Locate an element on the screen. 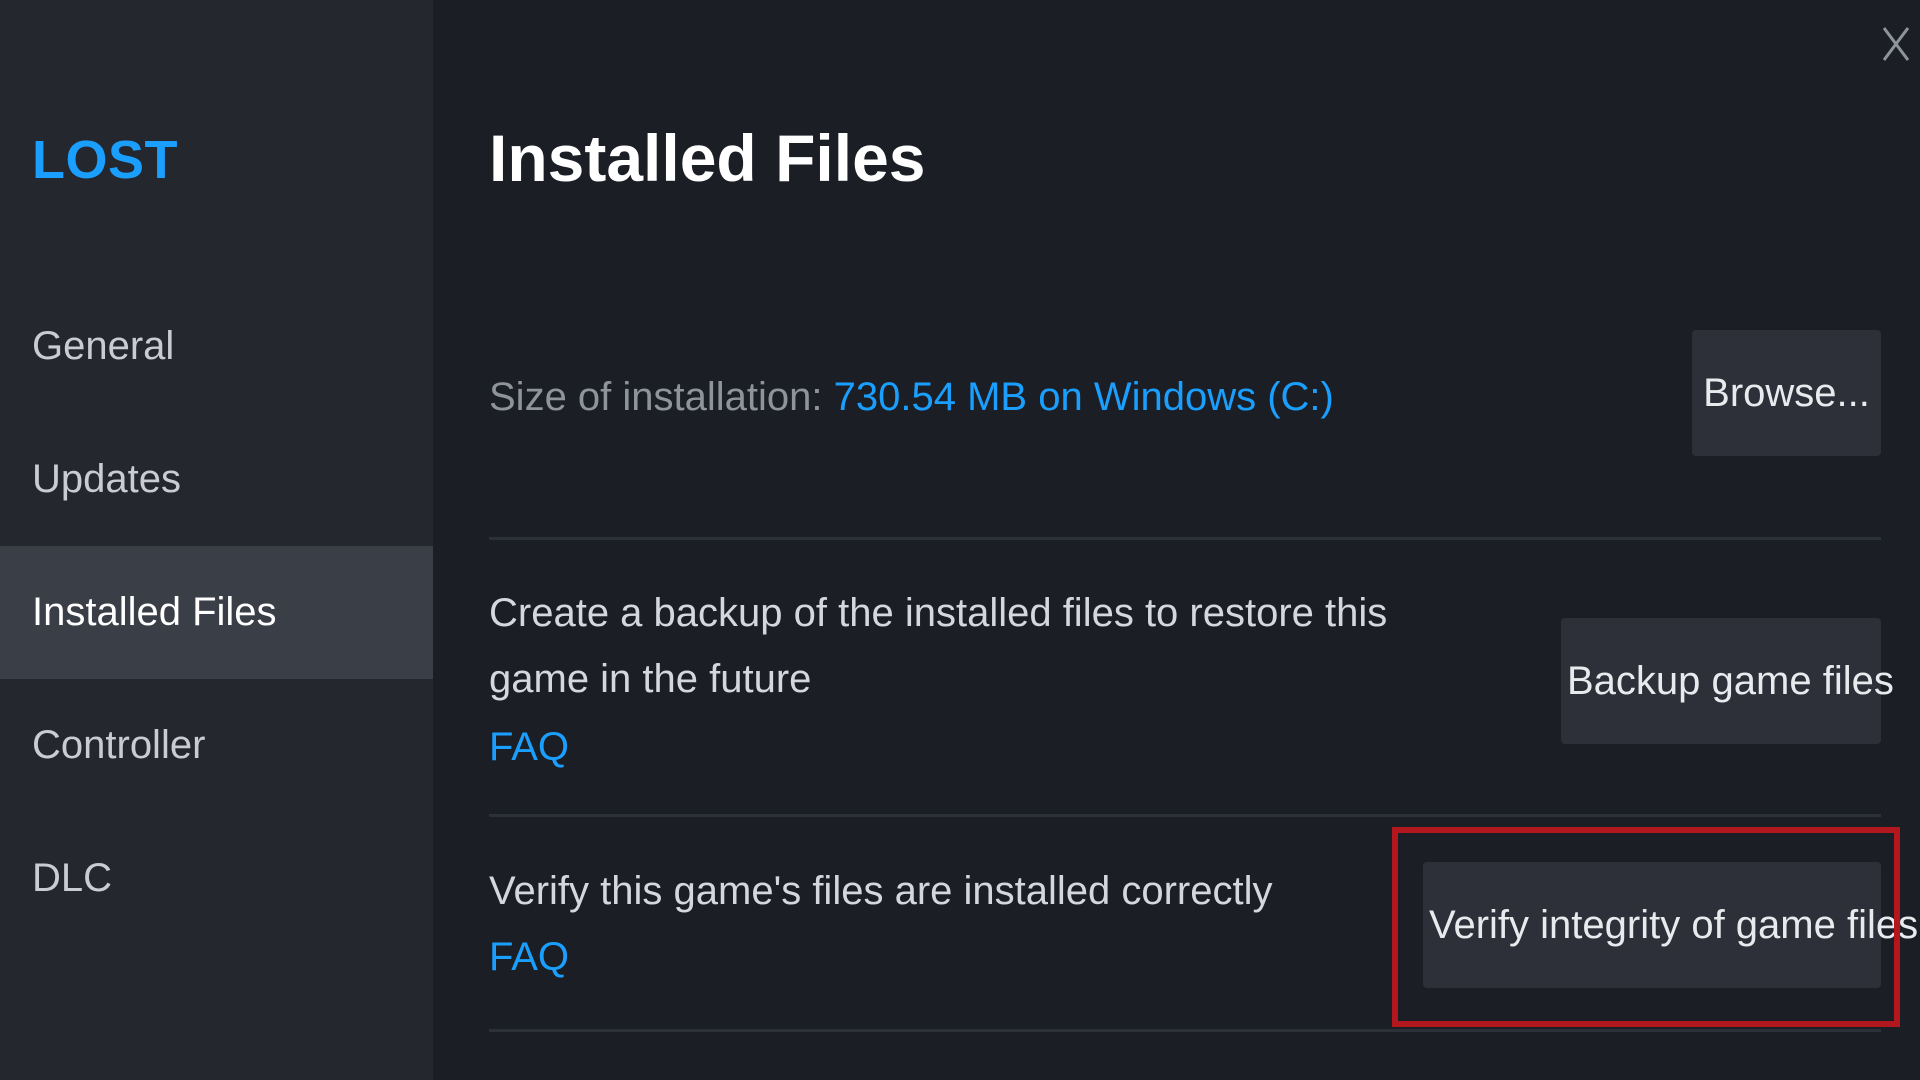  verify-faq-link: FAQ is located at coordinates (529, 957).